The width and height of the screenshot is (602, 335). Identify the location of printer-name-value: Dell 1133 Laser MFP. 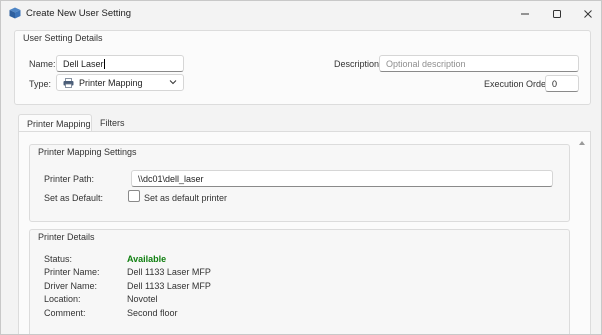
(169, 272).